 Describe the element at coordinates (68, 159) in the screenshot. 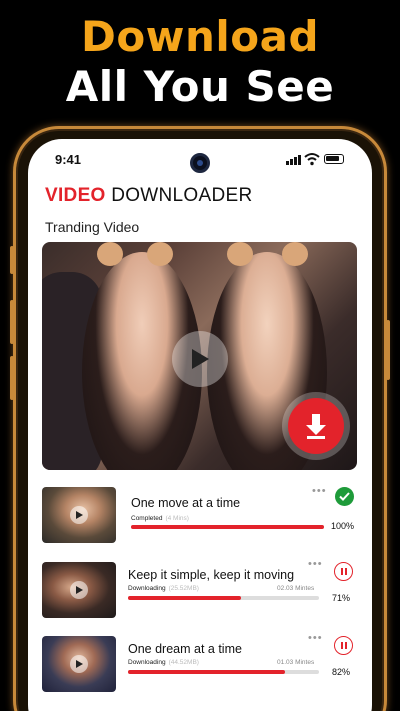

I see `status-time: 9:41` at that location.